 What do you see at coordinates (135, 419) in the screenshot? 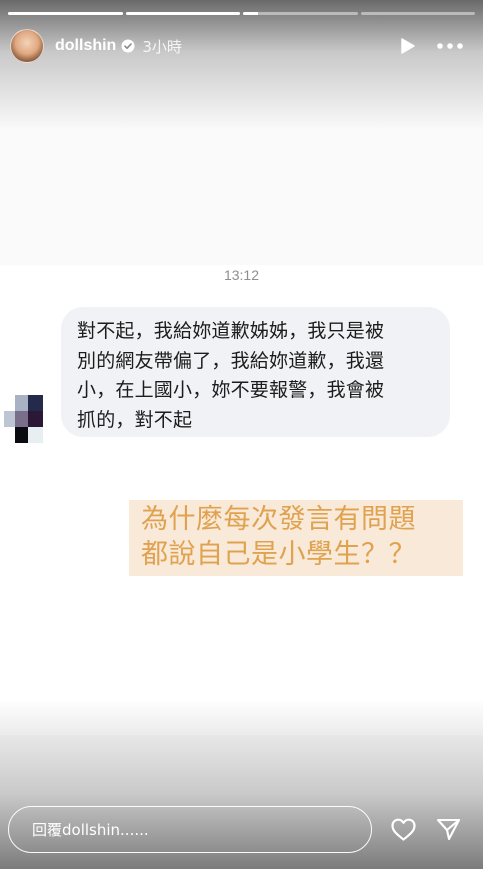
I see `message-line: 抓的，對不起` at bounding box center [135, 419].